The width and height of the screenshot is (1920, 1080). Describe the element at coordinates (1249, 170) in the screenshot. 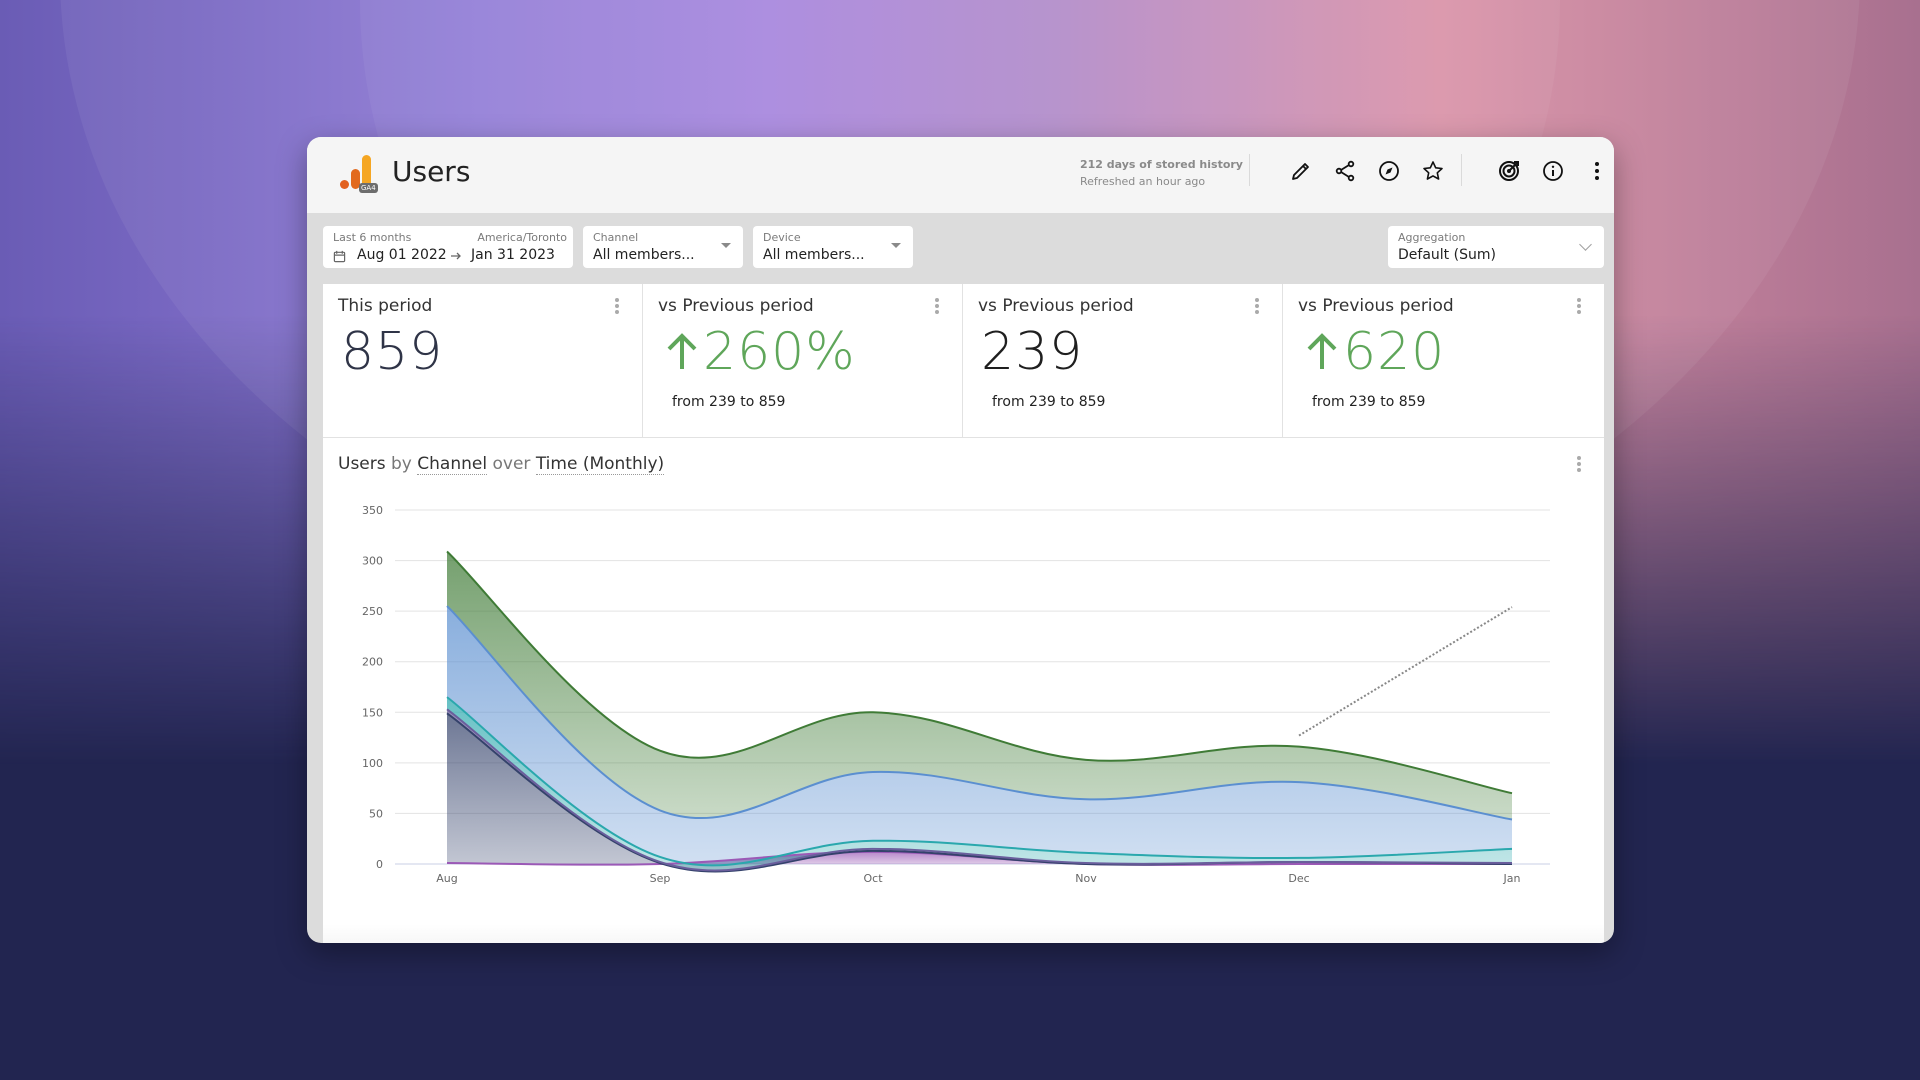

I see `header-divider` at that location.